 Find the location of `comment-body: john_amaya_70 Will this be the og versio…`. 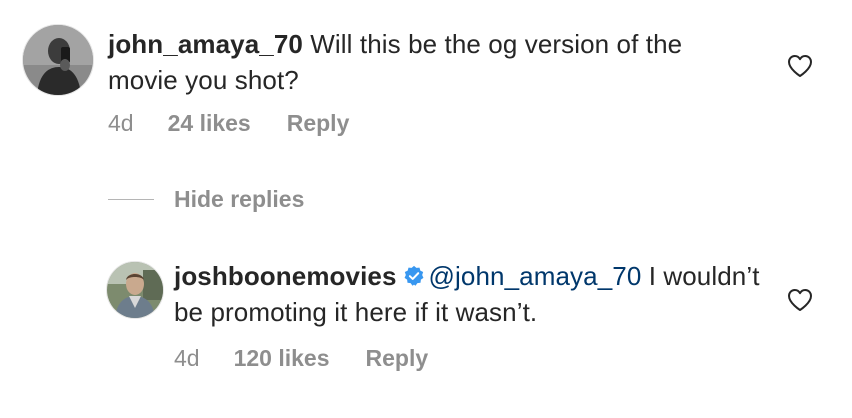

comment-body: john_amaya_70 Will this be the og versio… is located at coordinates (428, 62).